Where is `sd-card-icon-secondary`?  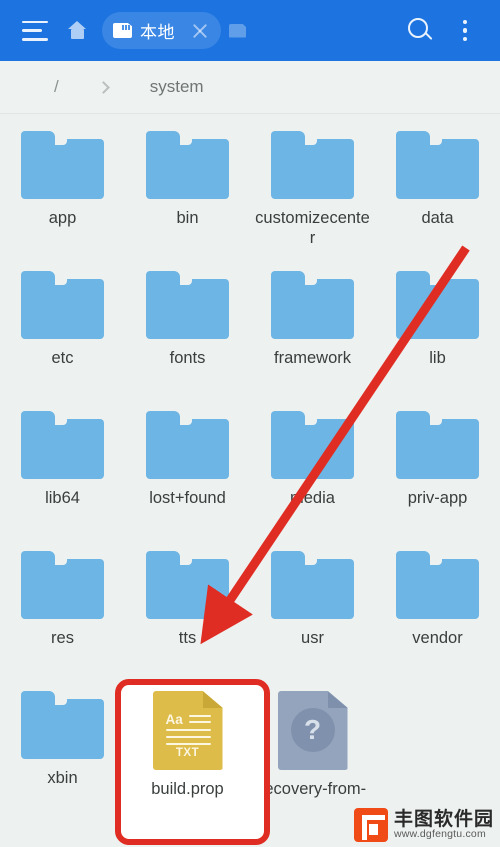 sd-card-icon-secondary is located at coordinates (237, 30).